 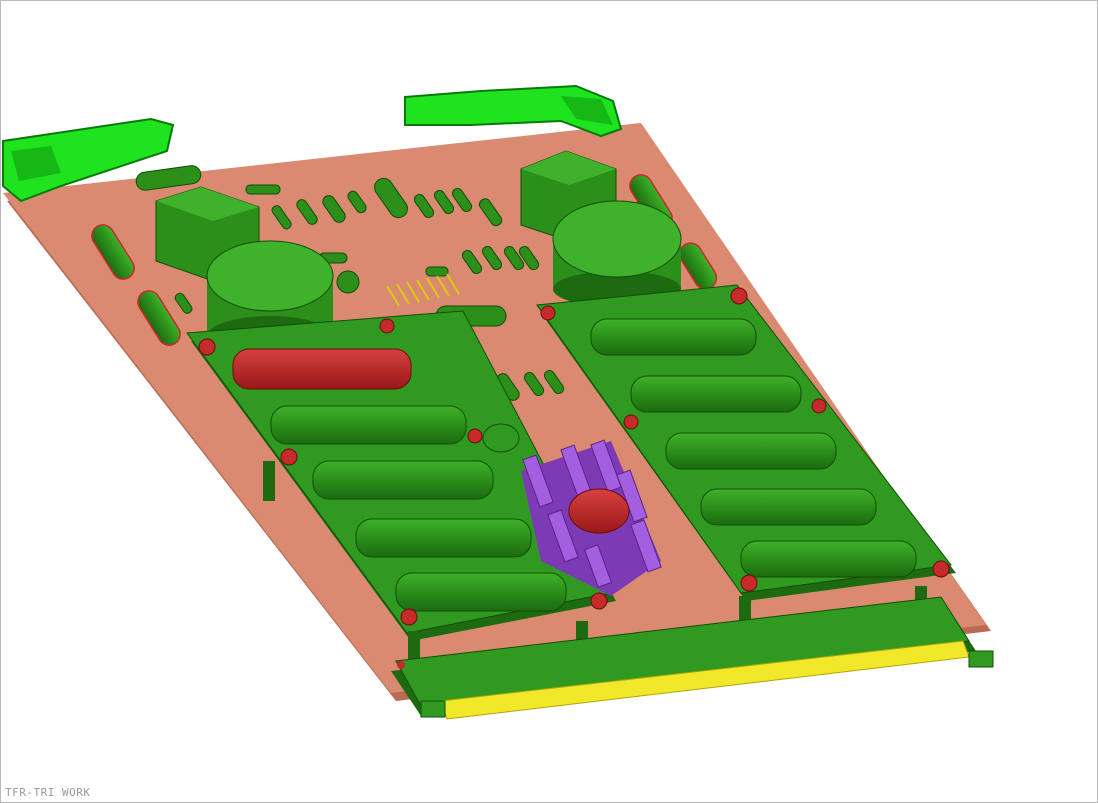 I want to click on viewport-status-label: TFR-TRI WORK, so click(x=48, y=792).